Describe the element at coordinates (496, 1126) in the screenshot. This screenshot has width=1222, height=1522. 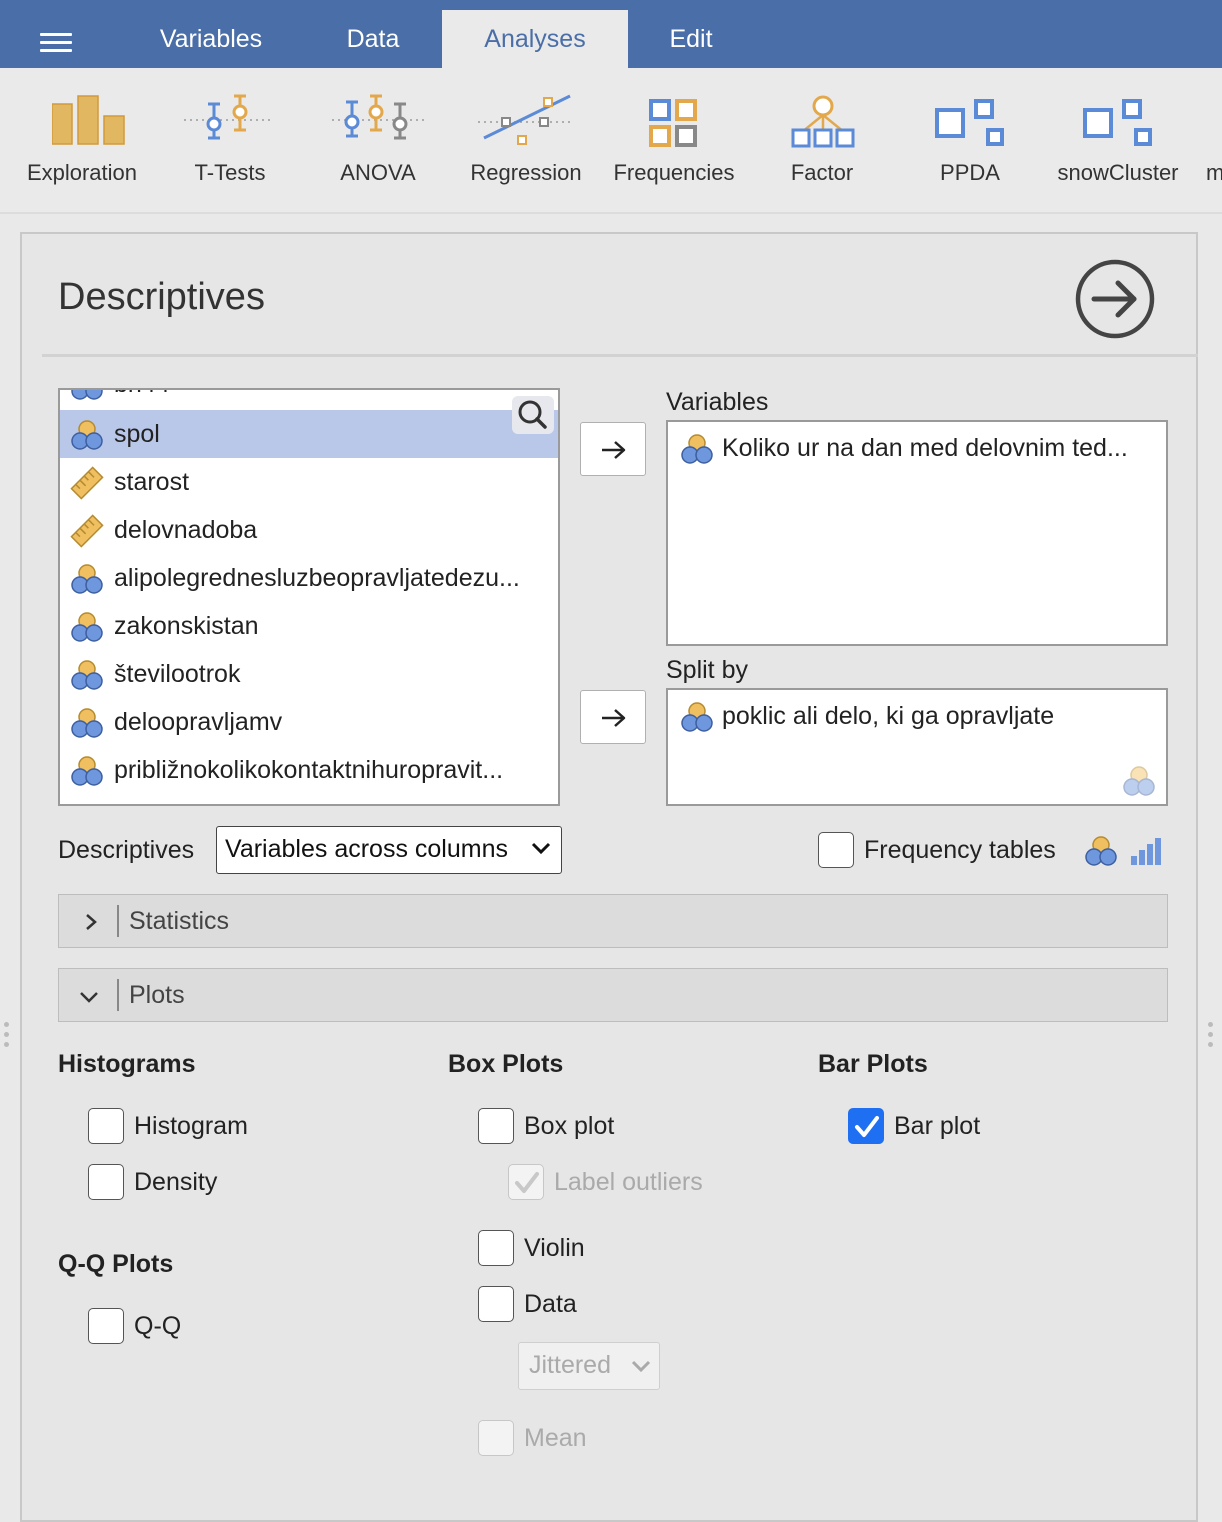
I see `box-plot-checkbox` at that location.